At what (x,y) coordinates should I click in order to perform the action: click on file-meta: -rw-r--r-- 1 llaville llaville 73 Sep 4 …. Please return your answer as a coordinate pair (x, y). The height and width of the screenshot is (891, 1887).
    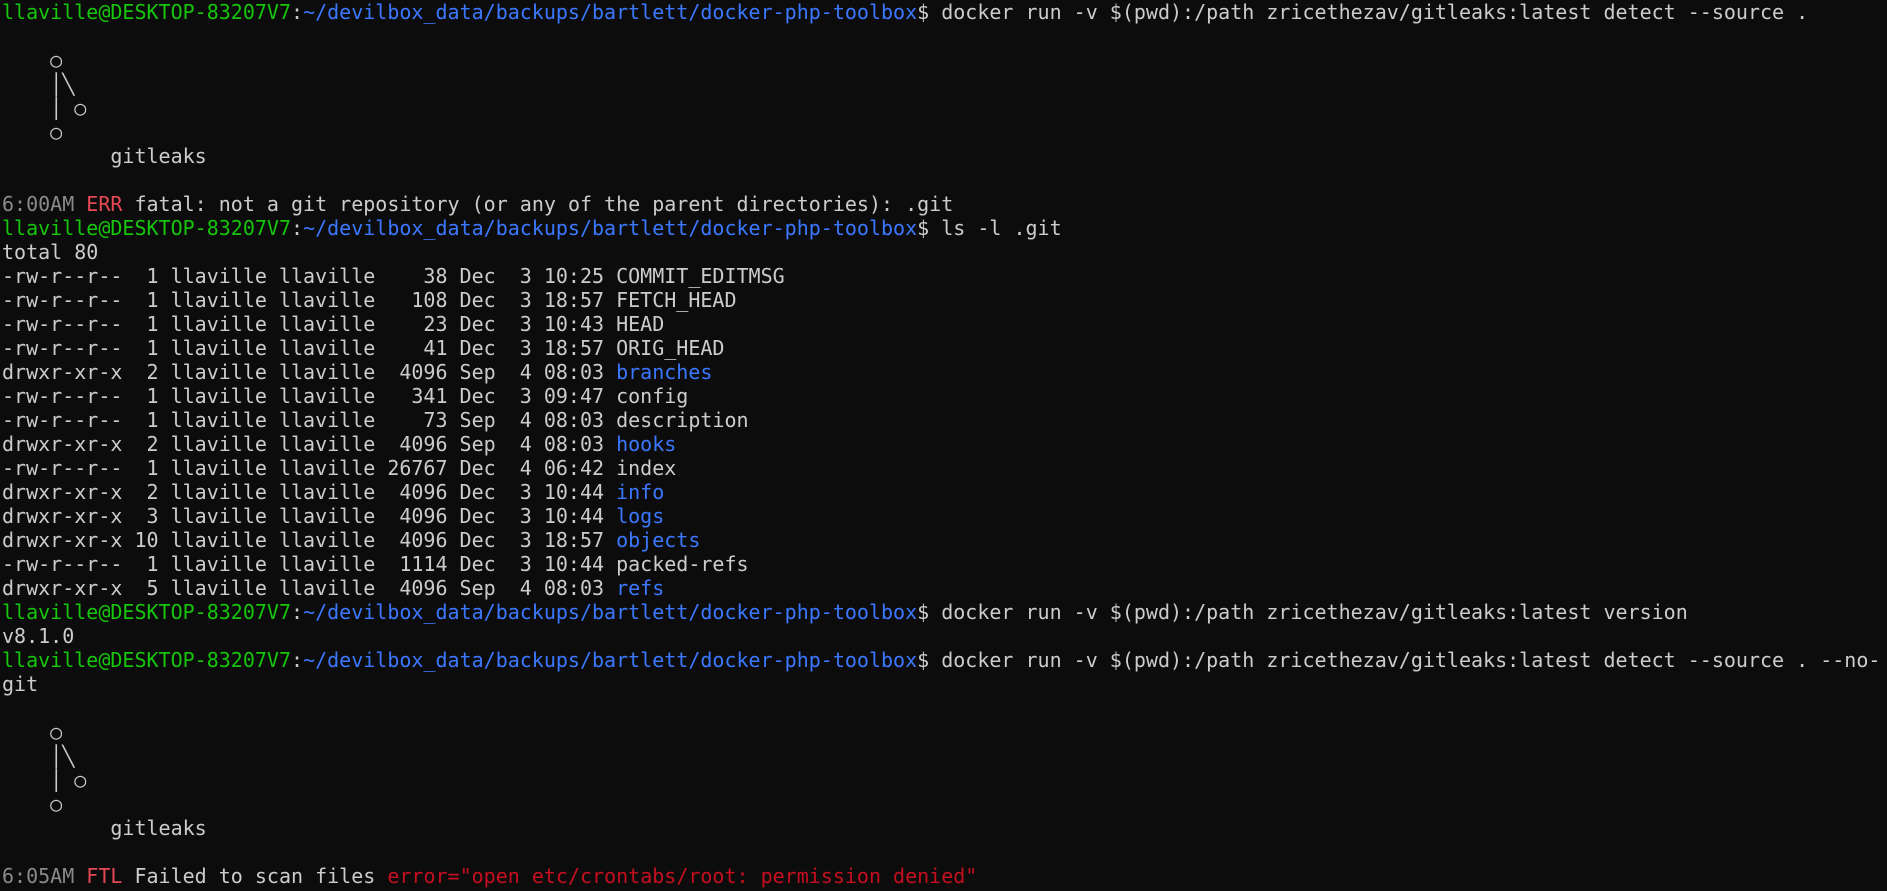
    Looking at the image, I should click on (309, 420).